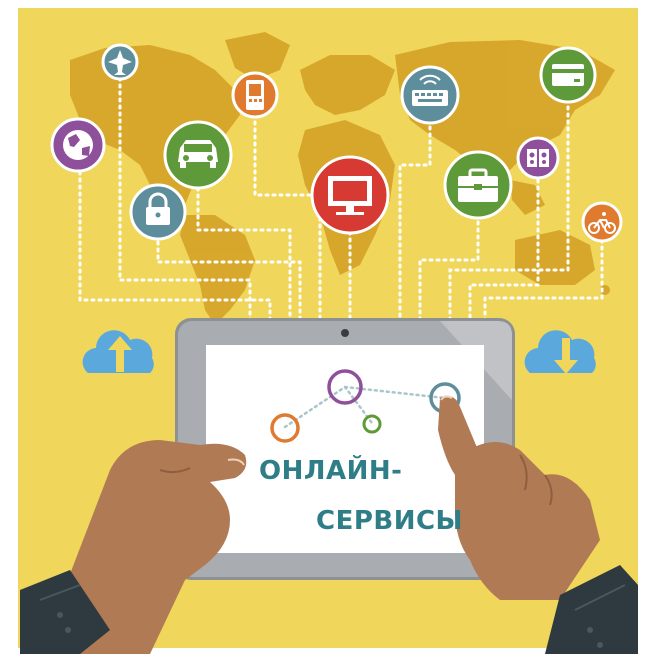 The width and height of the screenshot is (657, 654). I want to click on lock-icon, so click(158, 212).